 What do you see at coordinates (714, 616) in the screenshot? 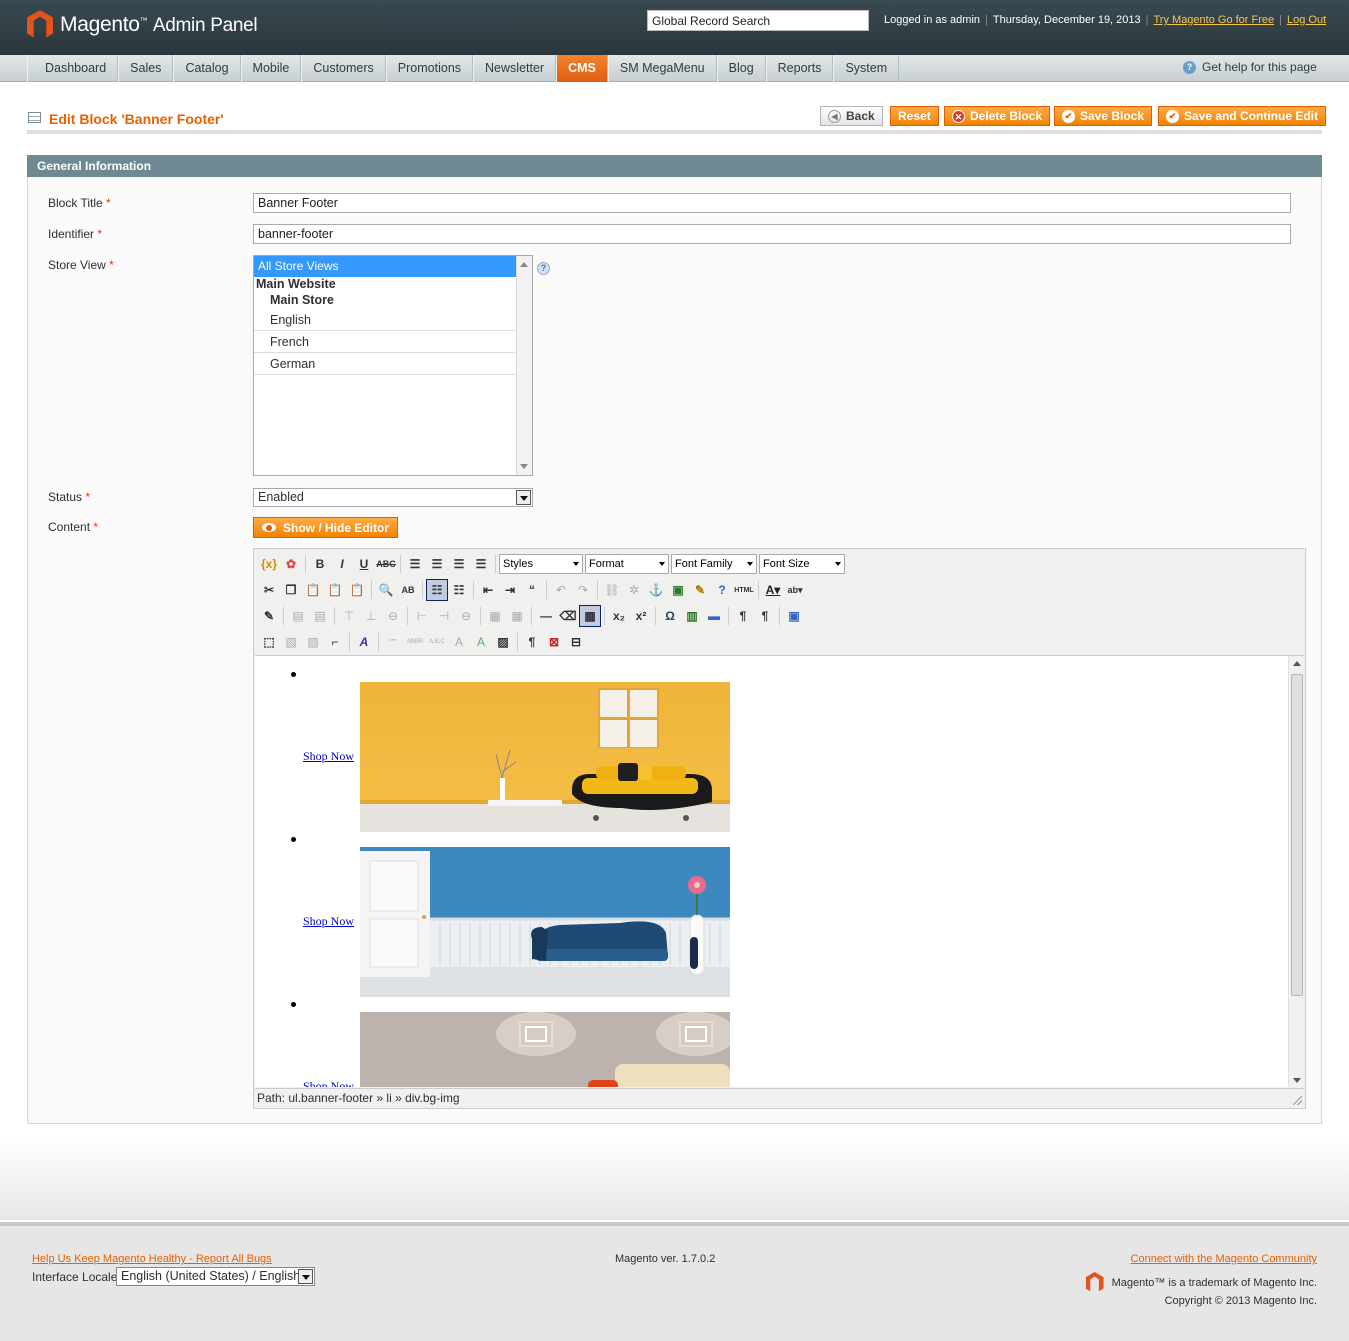
I see `advanced-hr-icon: ▬` at bounding box center [714, 616].